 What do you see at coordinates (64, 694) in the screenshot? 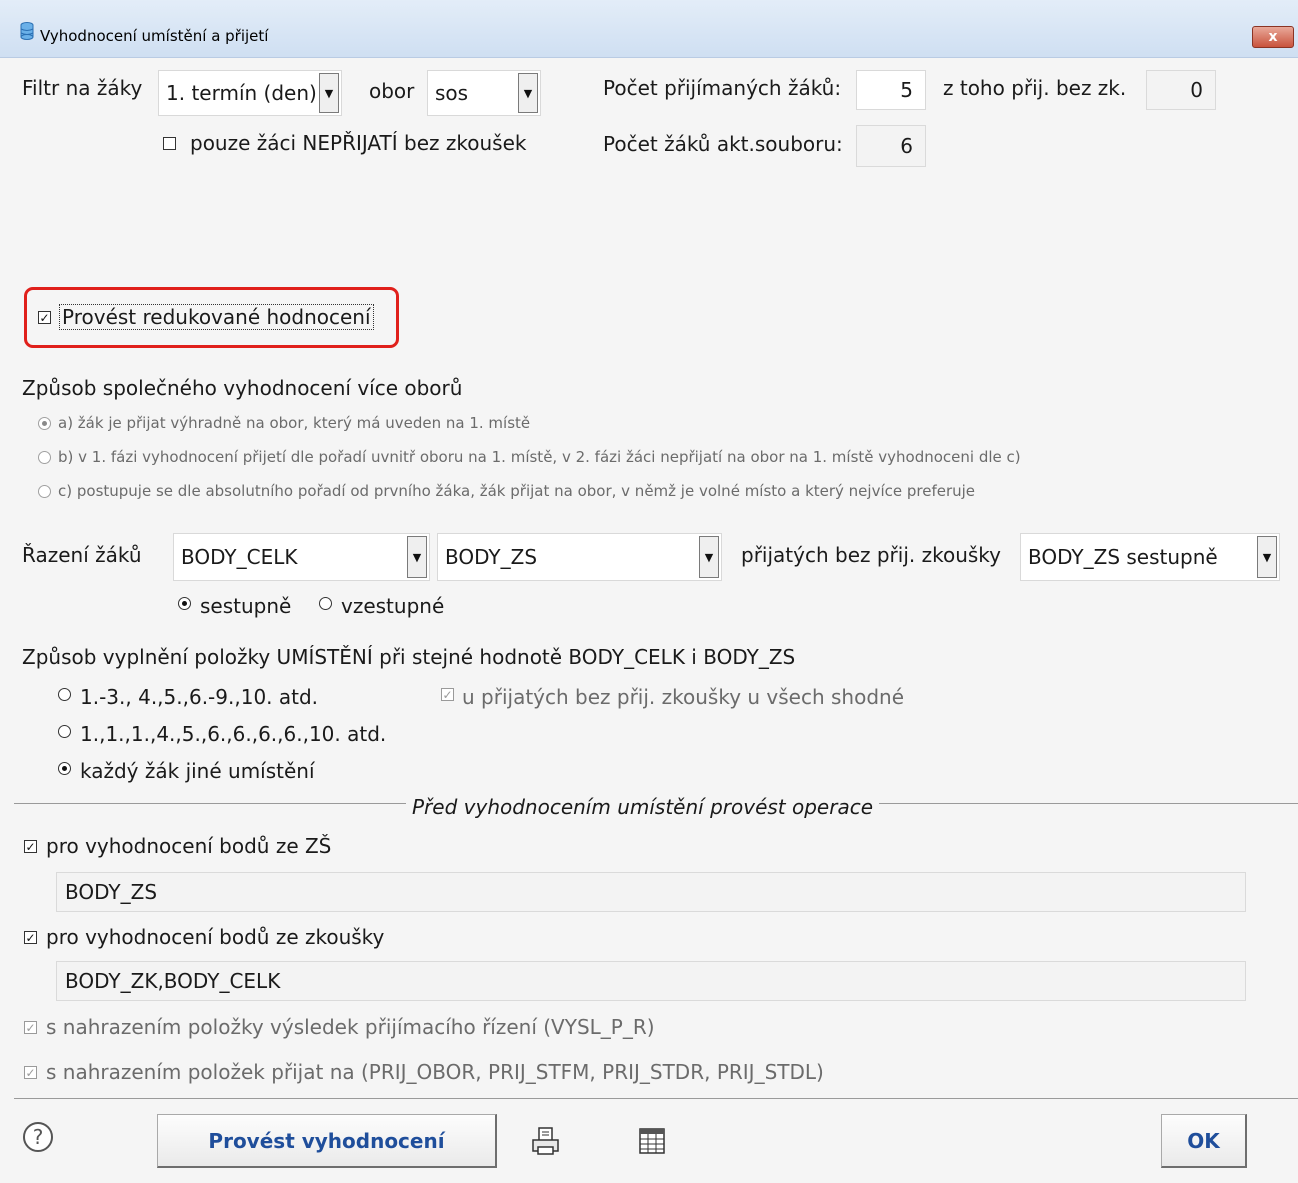
I see `placement-option-1-radio` at bounding box center [64, 694].